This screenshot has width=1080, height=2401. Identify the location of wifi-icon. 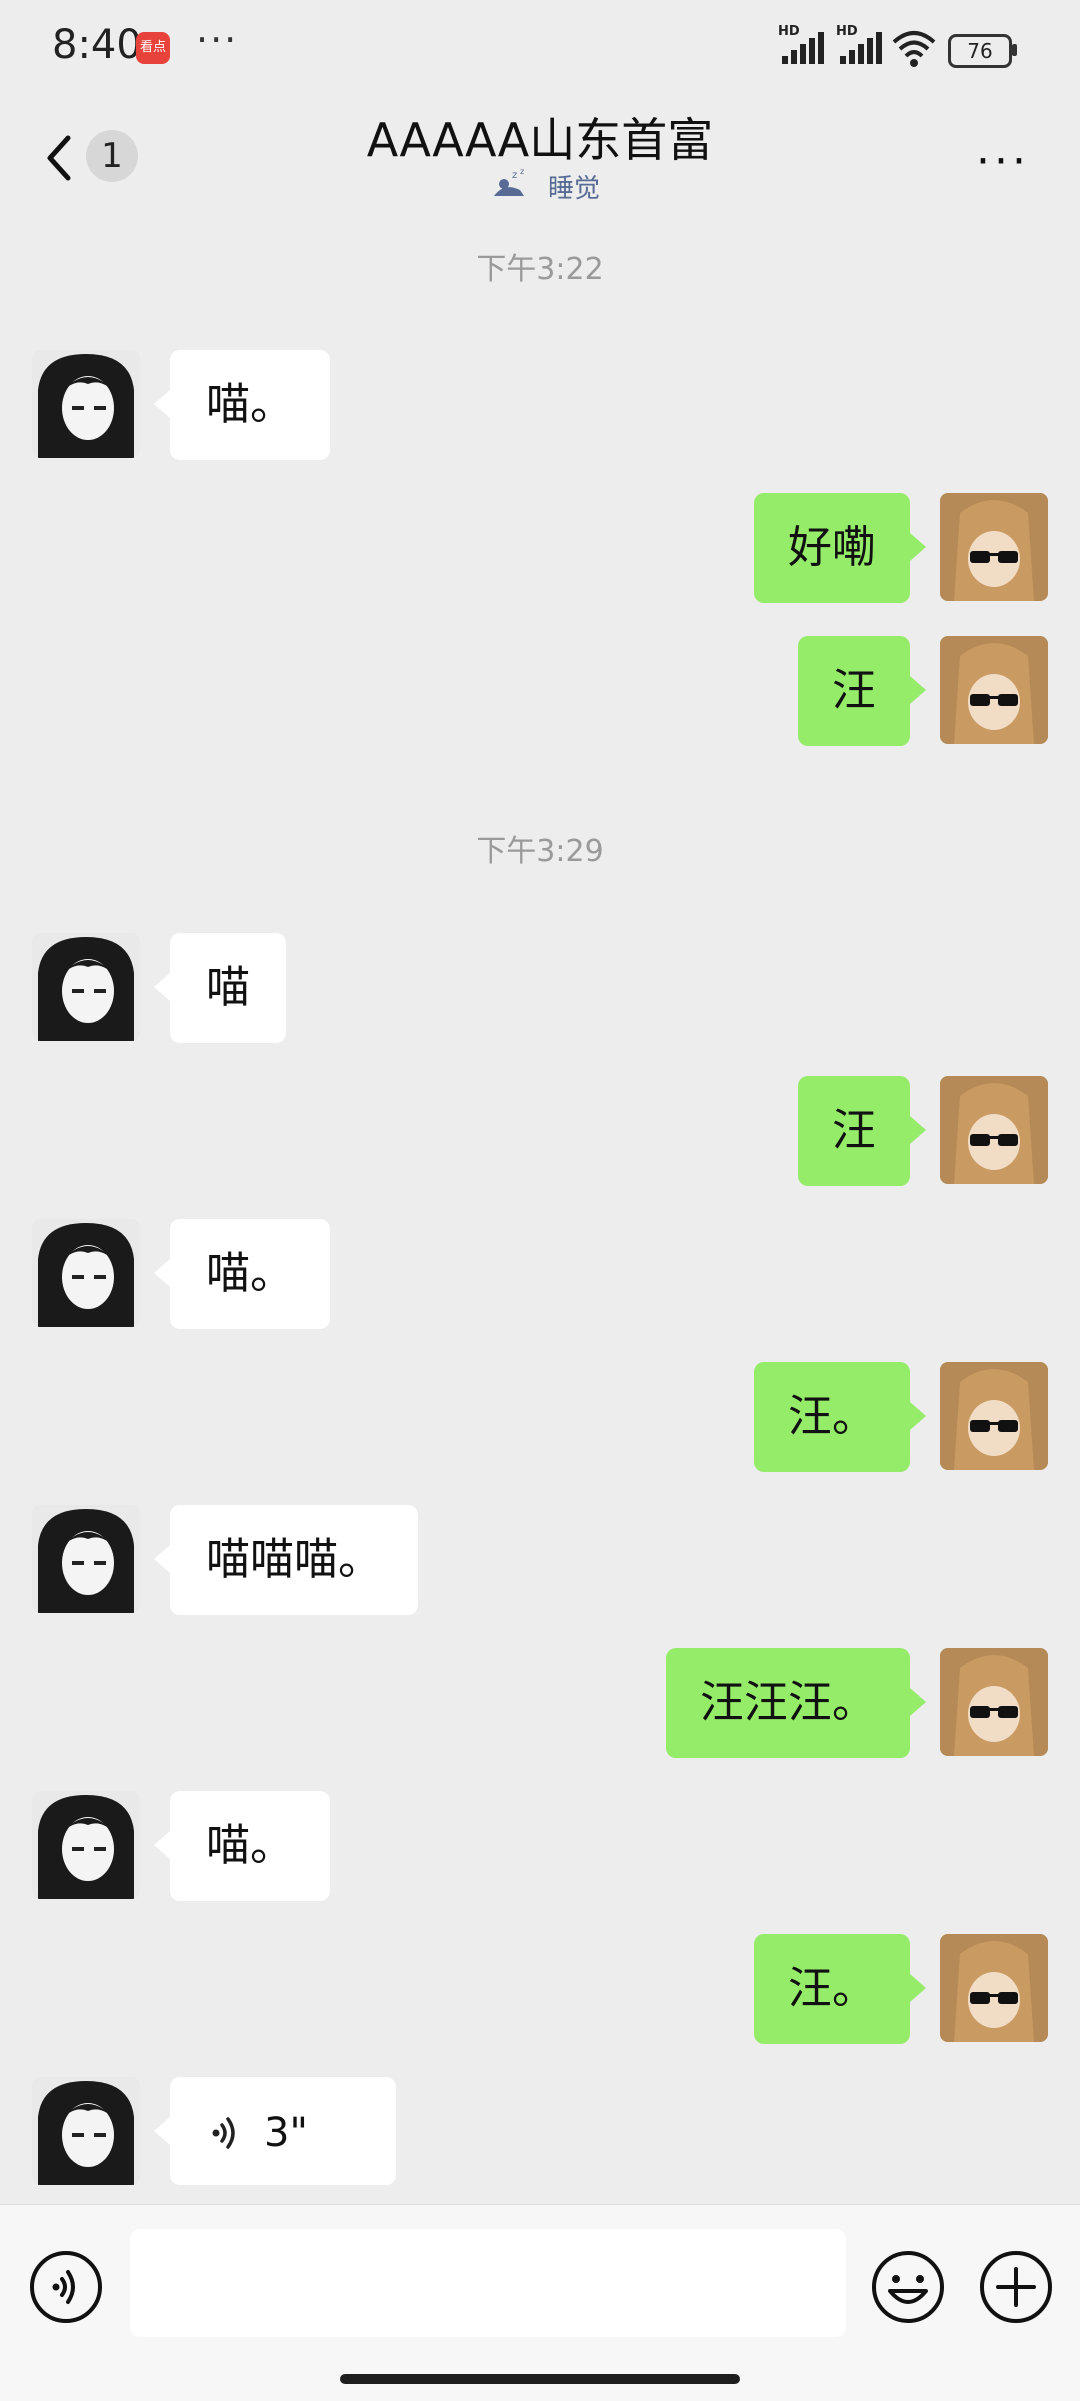
(914, 49).